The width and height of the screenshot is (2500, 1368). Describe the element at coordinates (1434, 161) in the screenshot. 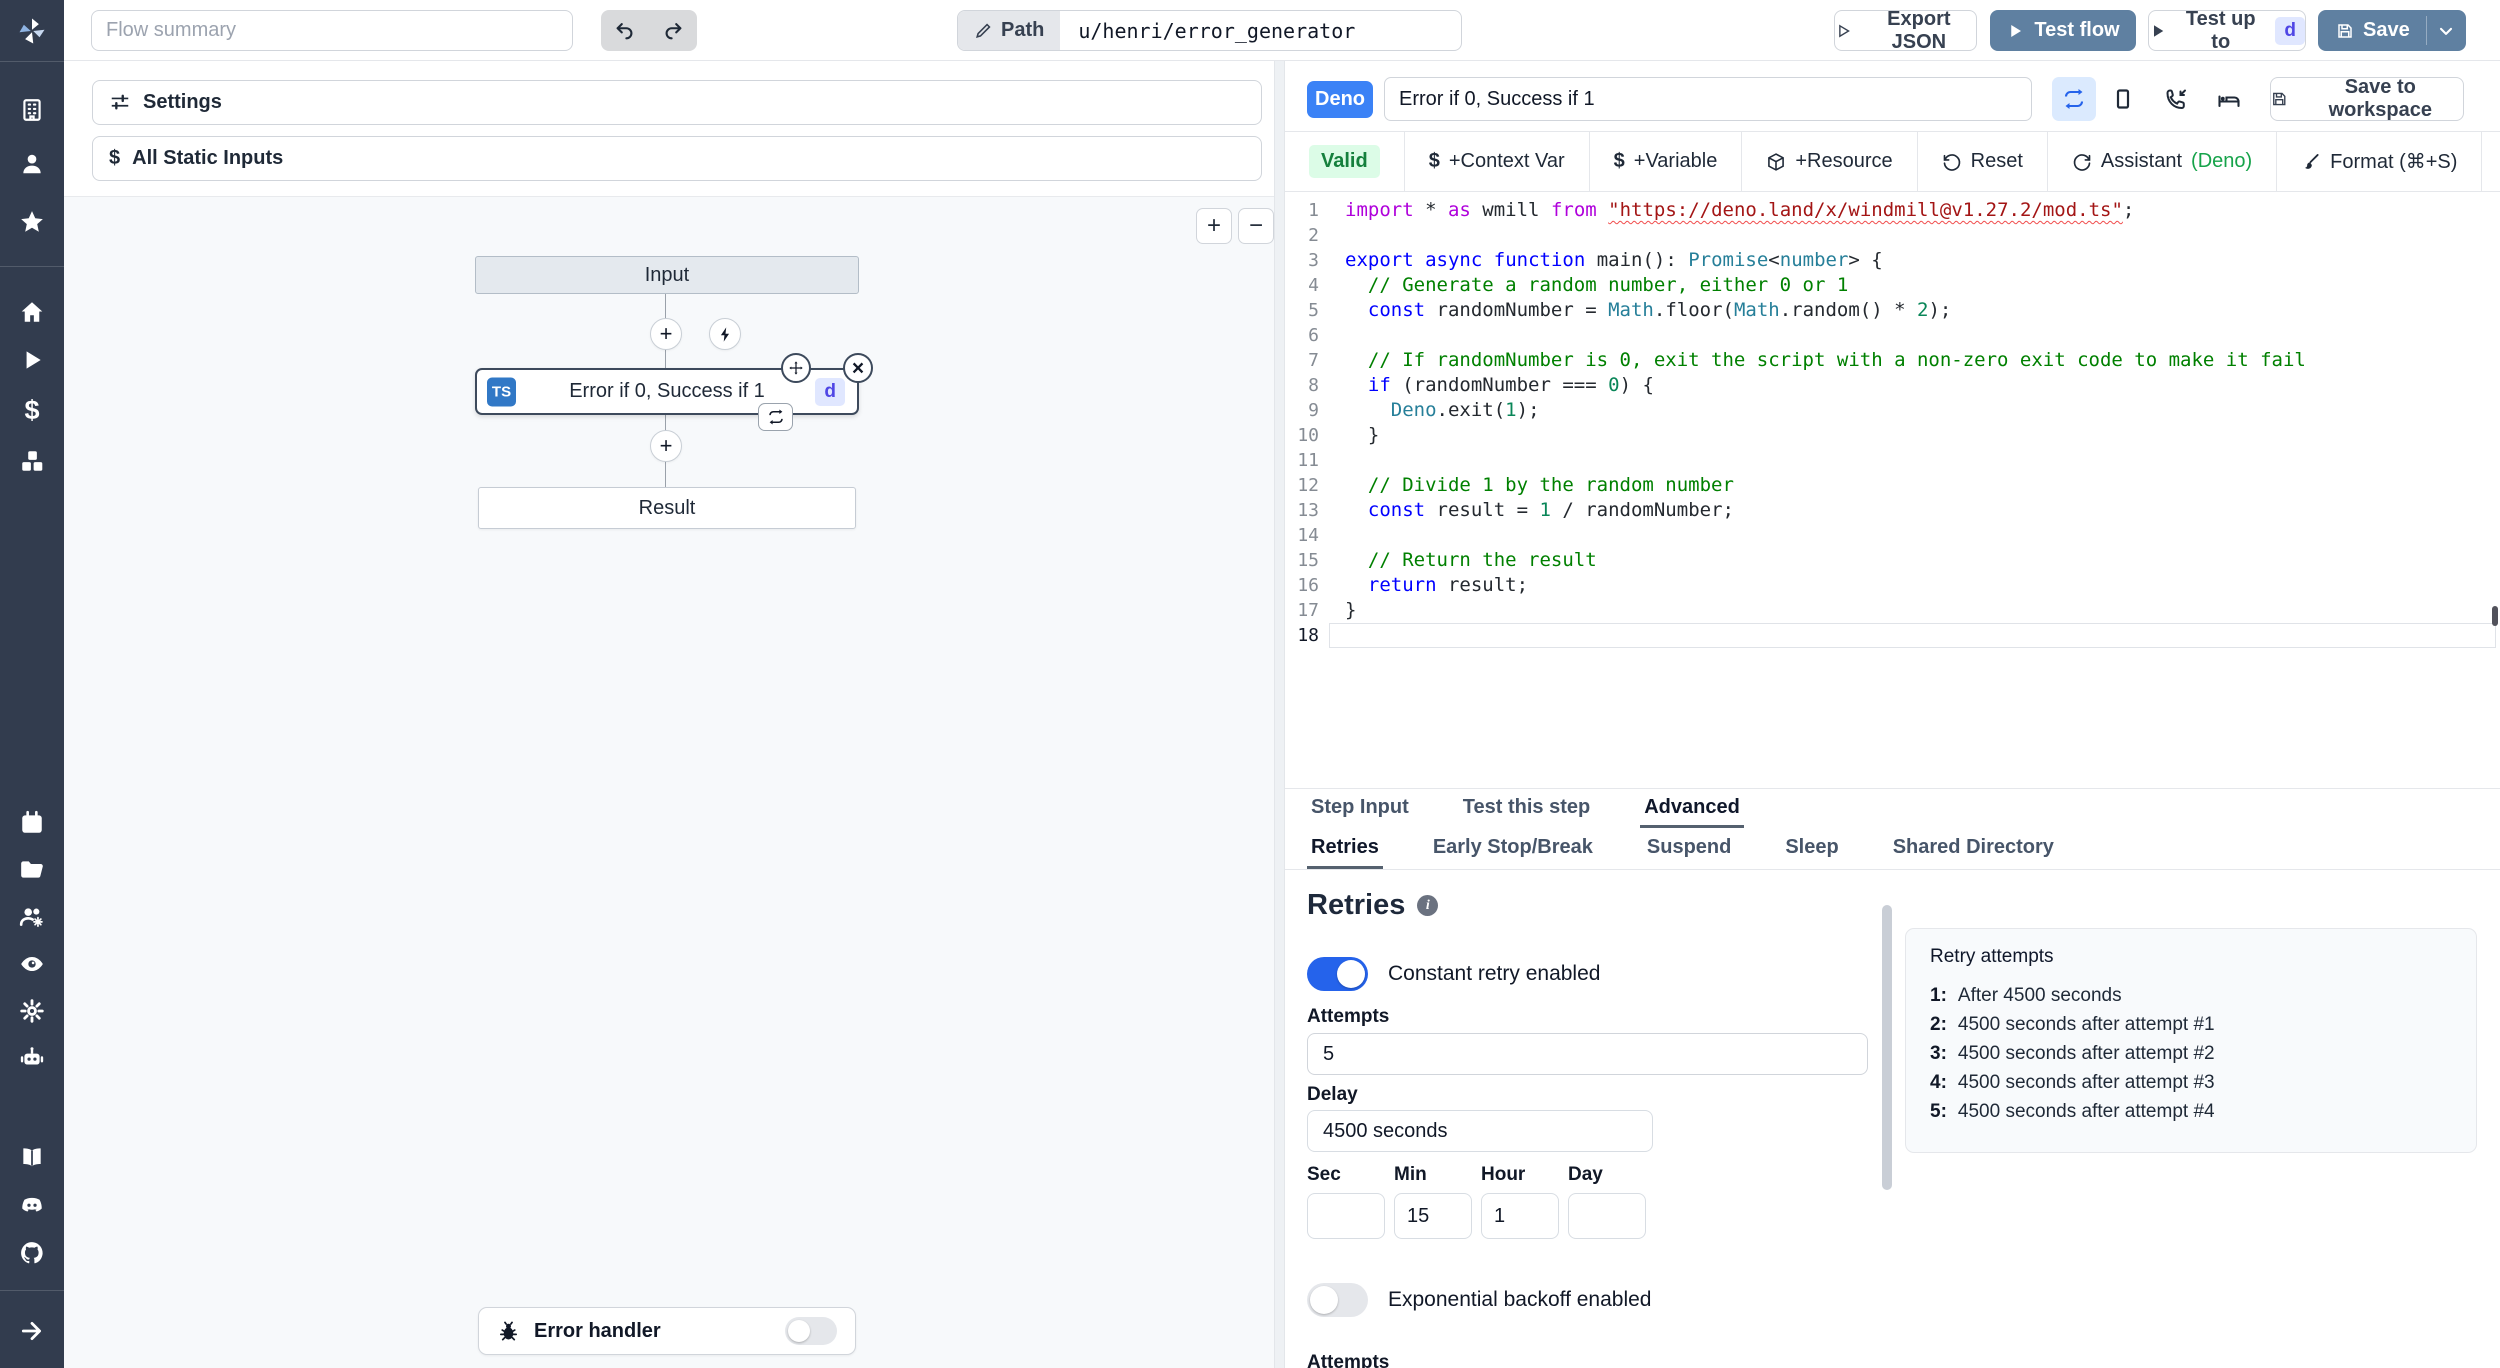

I see `dollar-icon: $` at that location.